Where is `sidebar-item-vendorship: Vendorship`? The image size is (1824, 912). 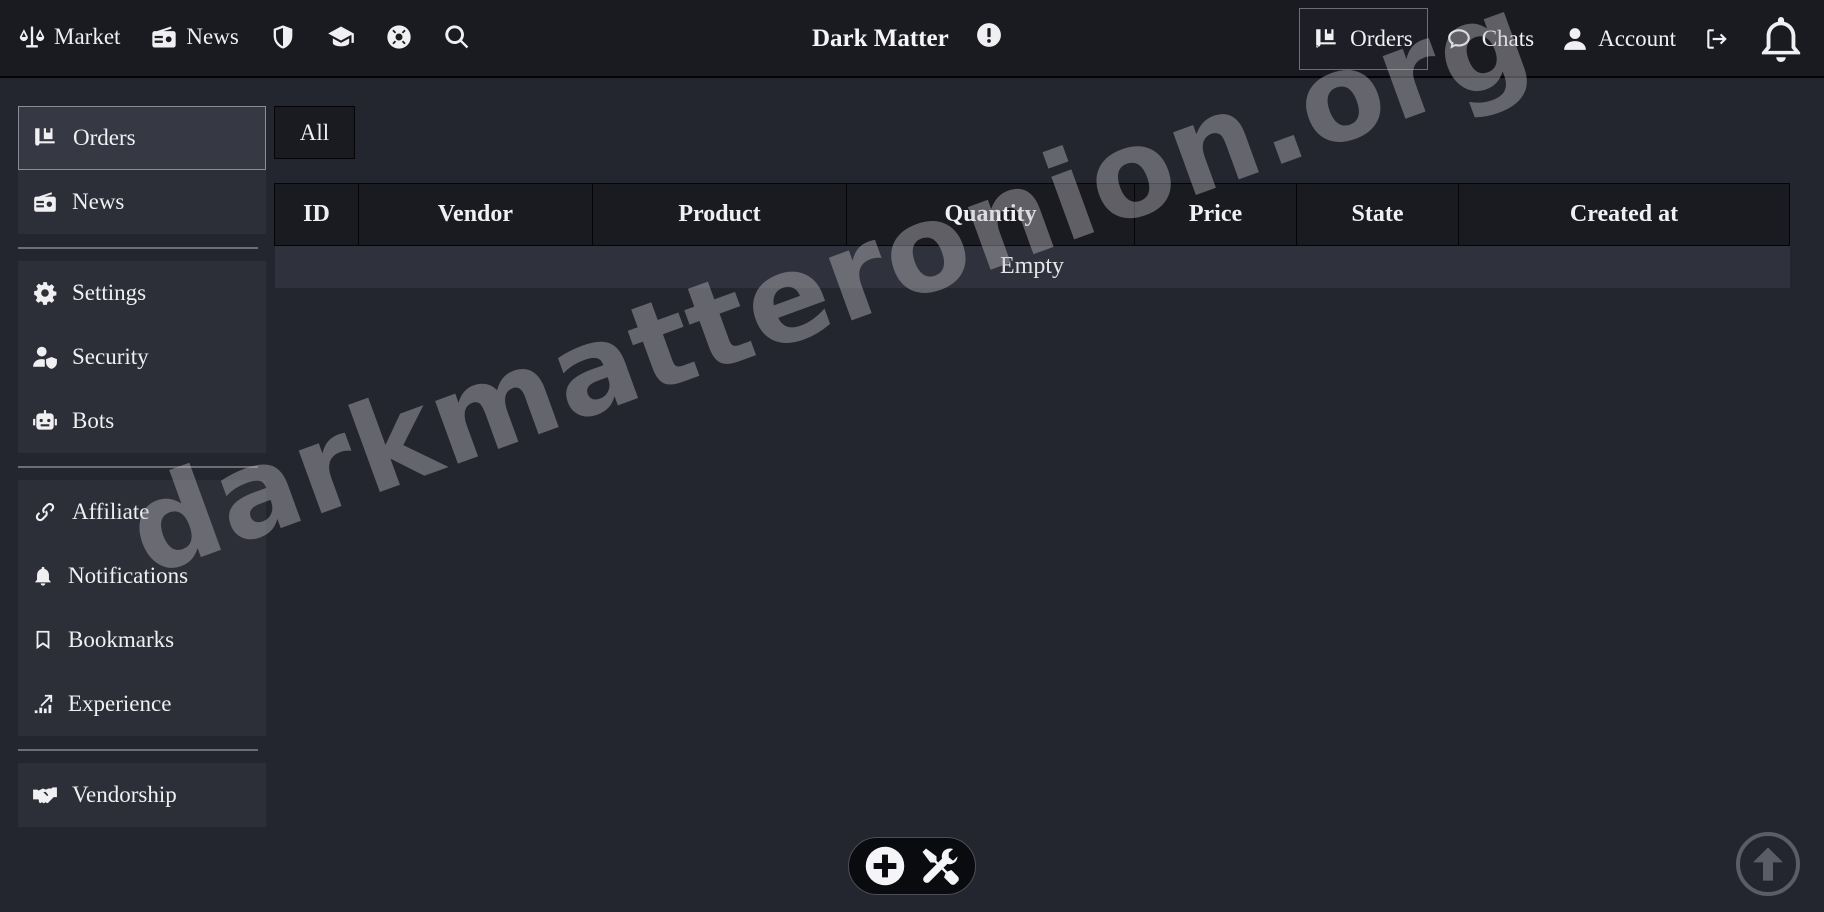 sidebar-item-vendorship: Vendorship is located at coordinates (142, 795).